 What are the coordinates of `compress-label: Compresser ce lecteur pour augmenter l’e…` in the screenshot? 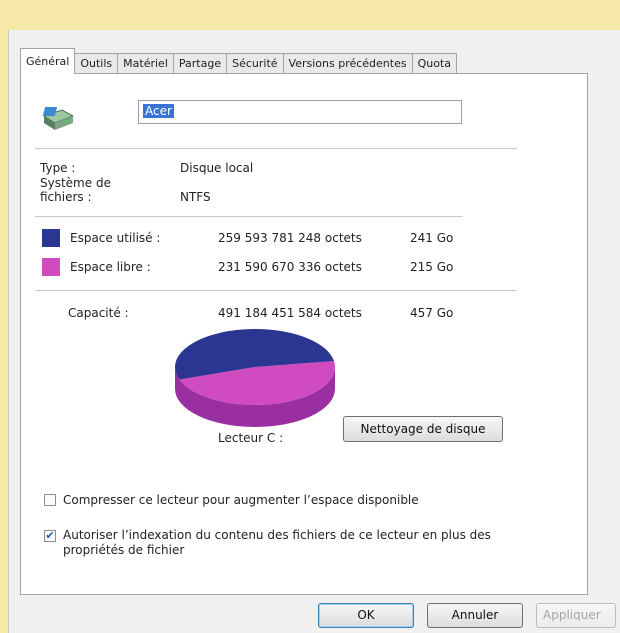 It's located at (241, 500).